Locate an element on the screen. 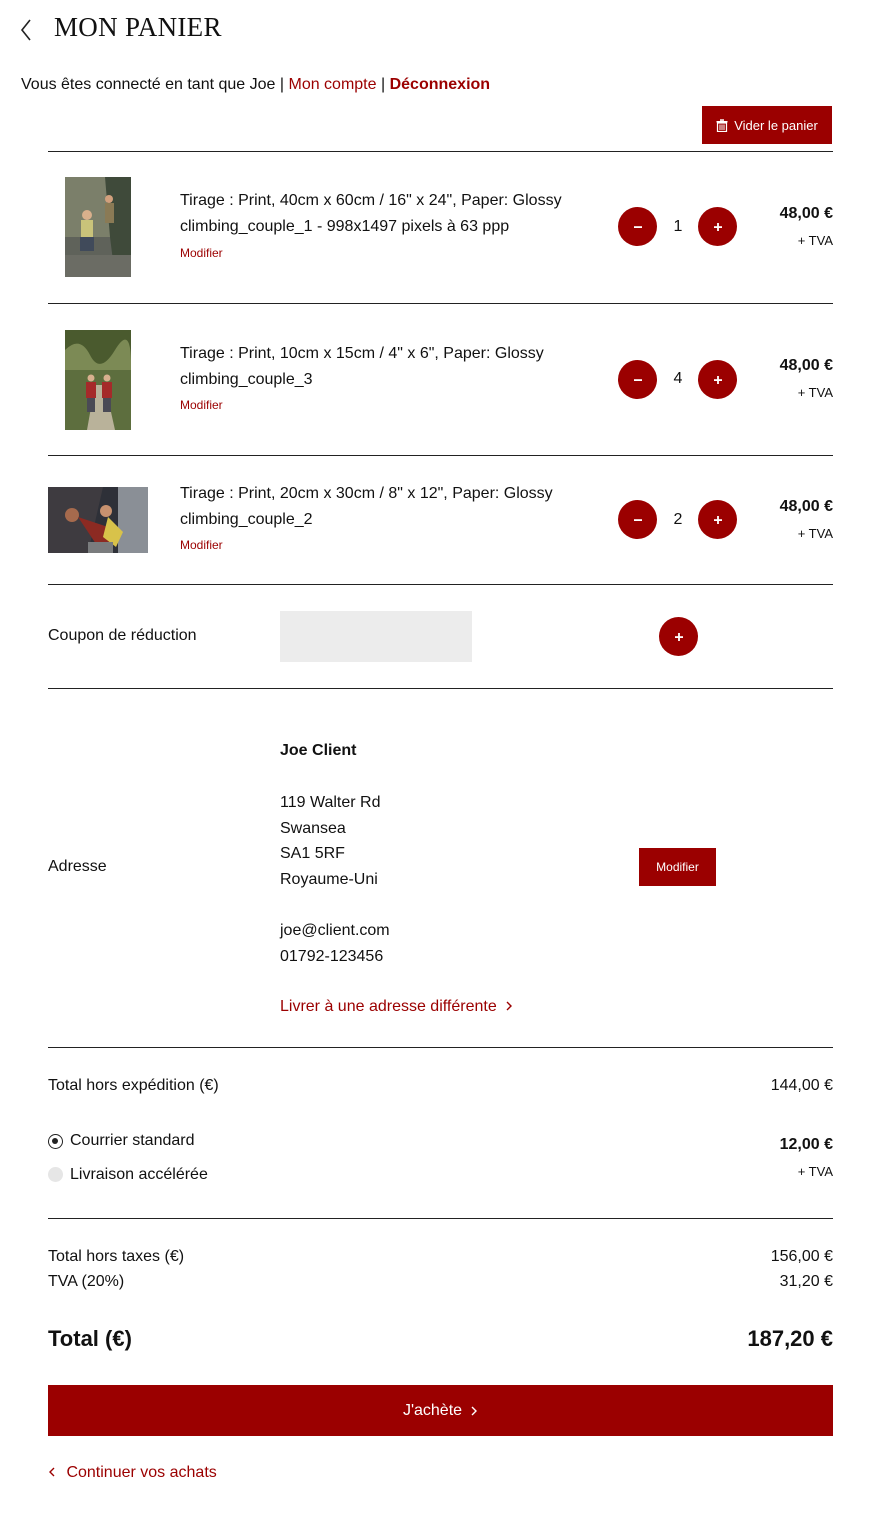 This screenshot has height=1513, width=879. my-account-link: Mon compte is located at coordinates (332, 84).